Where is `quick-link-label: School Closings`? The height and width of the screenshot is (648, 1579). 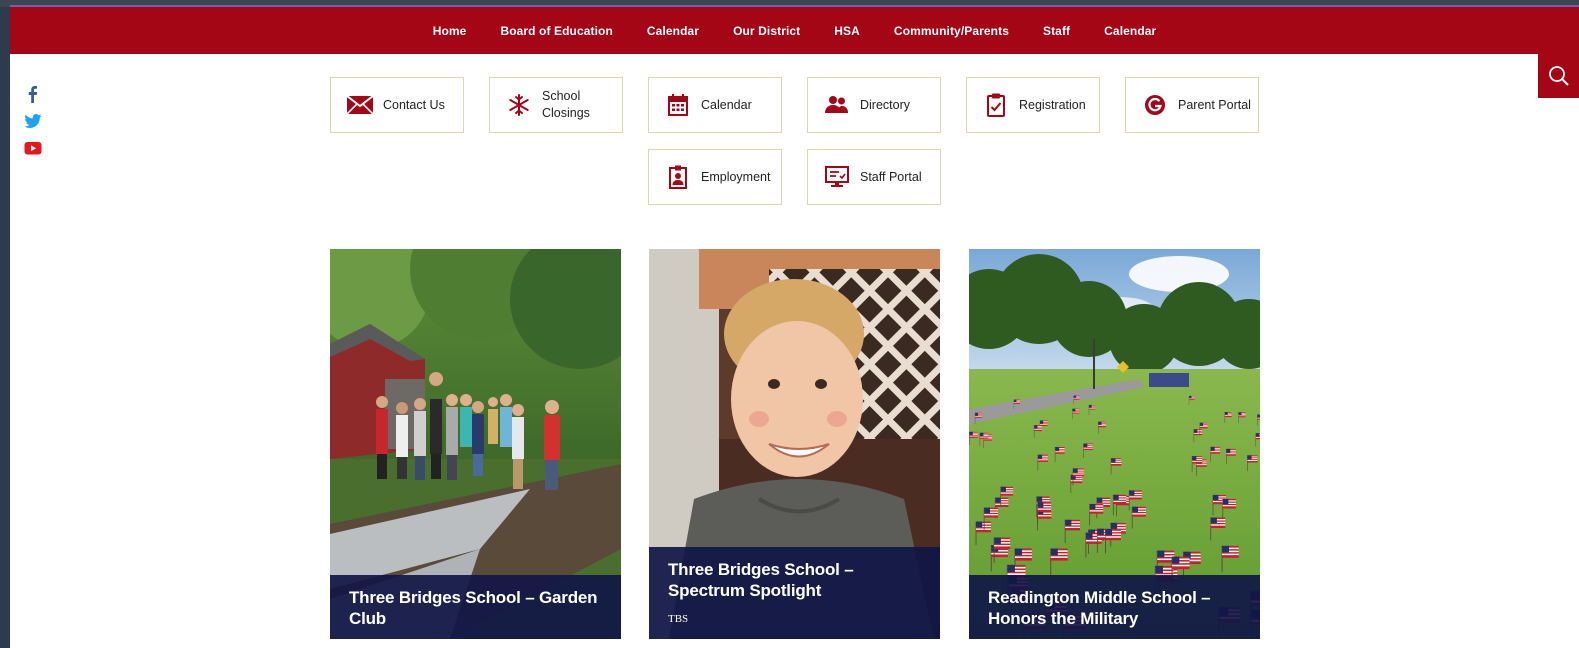
quick-link-label: School Closings is located at coordinates (566, 104).